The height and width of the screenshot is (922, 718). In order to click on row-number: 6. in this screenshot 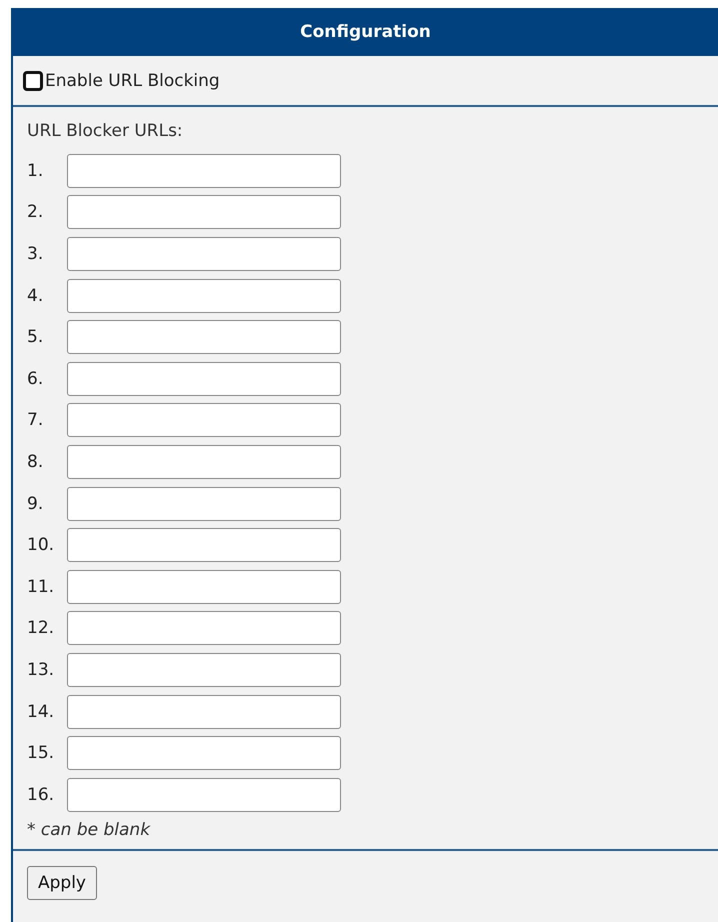, I will do `click(35, 378)`.